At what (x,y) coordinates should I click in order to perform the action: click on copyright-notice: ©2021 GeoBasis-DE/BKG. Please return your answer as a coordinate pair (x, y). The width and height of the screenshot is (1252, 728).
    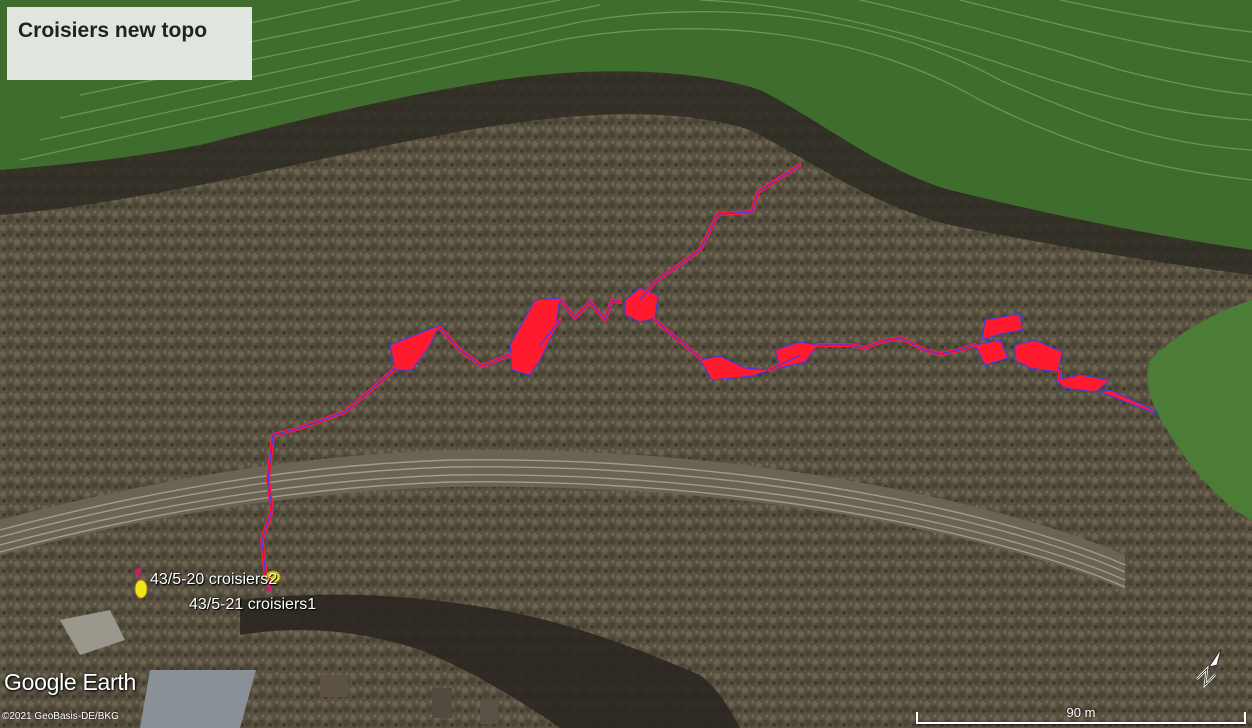
    Looking at the image, I should click on (60, 716).